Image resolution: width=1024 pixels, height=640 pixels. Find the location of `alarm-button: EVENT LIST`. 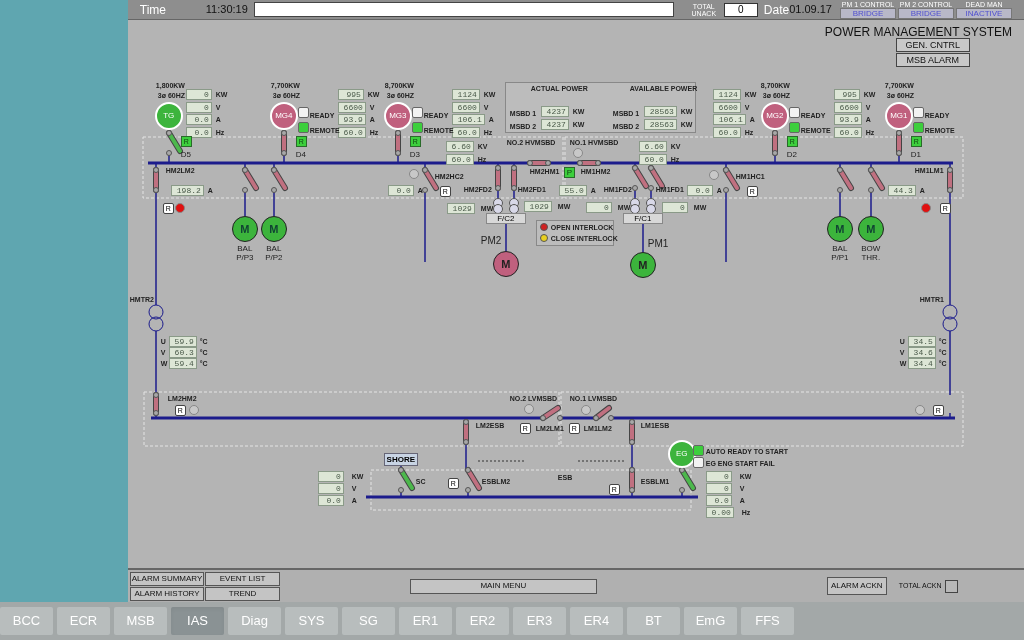

alarm-button: EVENT LIST is located at coordinates (242, 578).